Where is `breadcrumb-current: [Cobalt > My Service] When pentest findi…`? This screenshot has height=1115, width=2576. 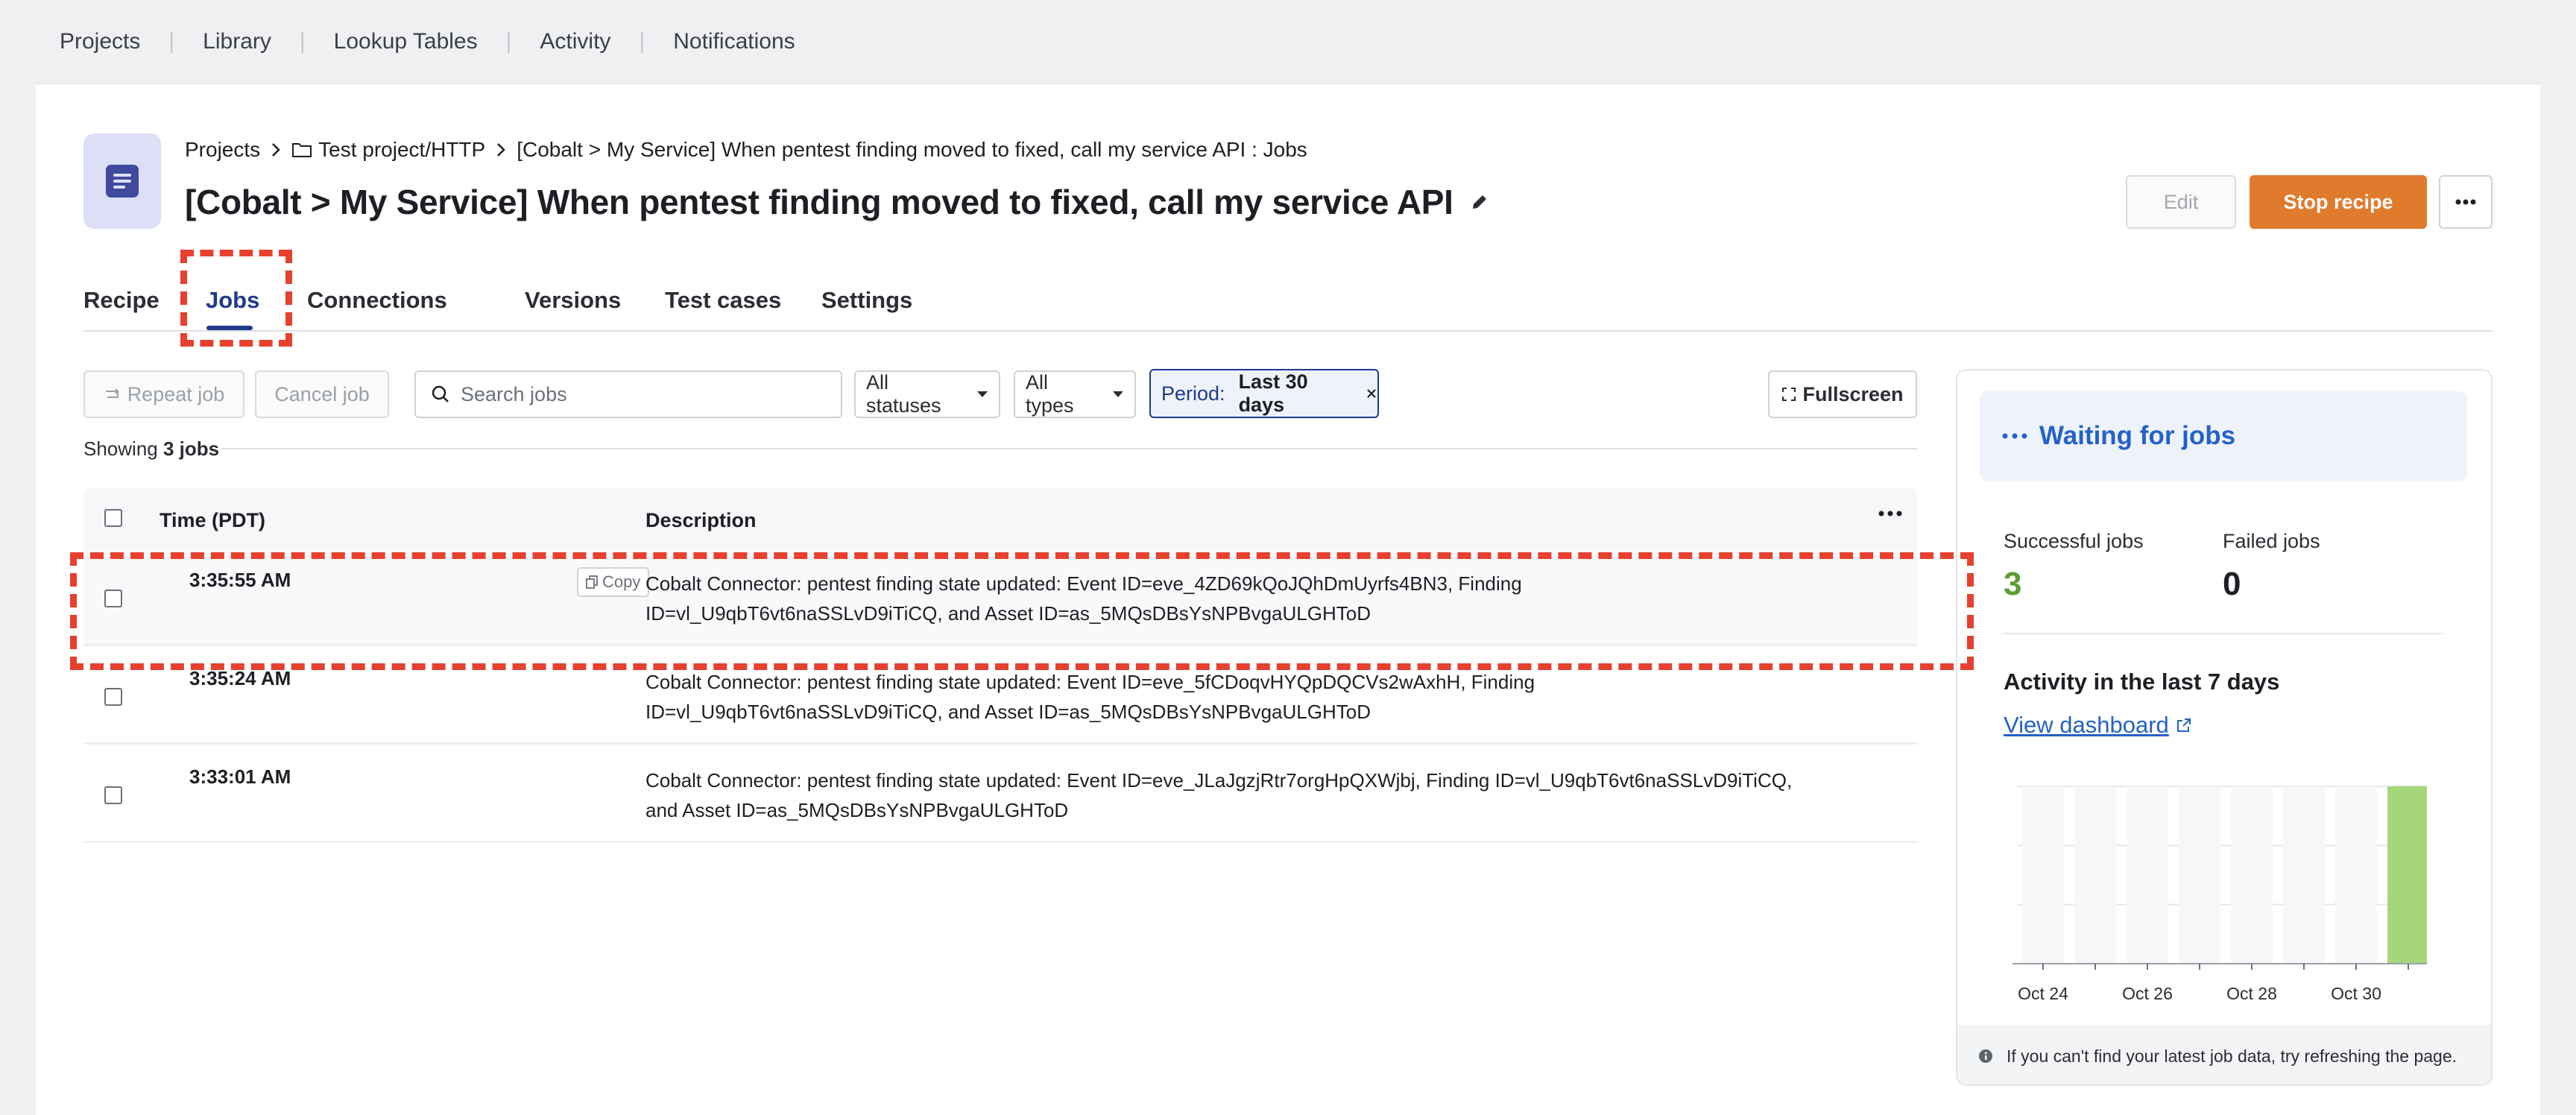
breadcrumb-current: [Cobalt > My Service] When pentest findi… is located at coordinates (912, 149).